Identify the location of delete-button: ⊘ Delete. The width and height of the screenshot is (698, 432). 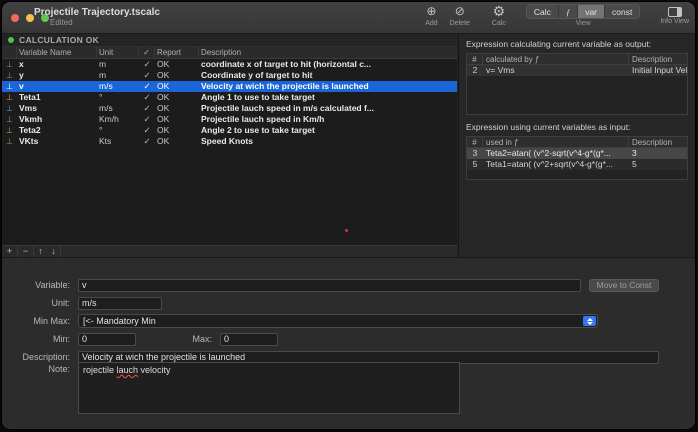
(460, 15).